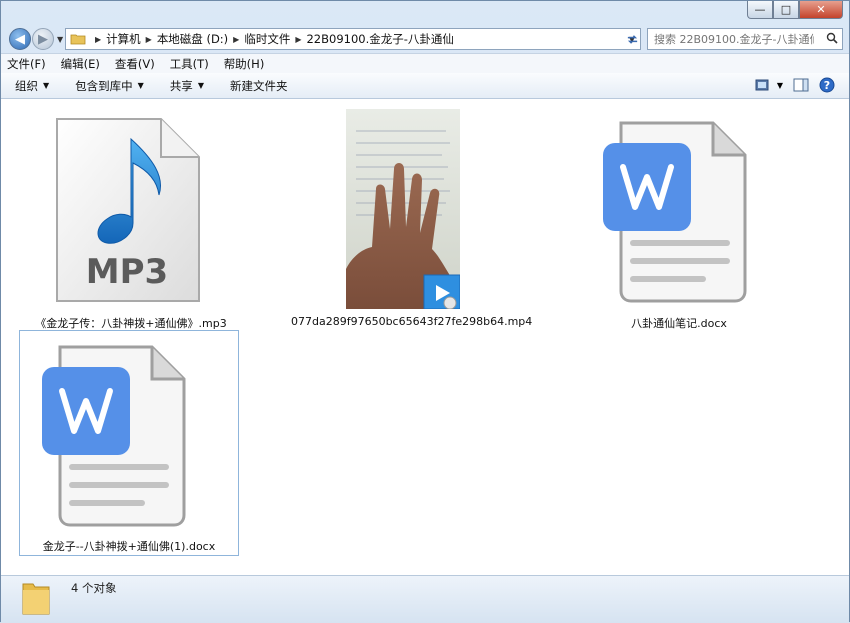  I want to click on file-item-docx: 八卦通仙笔记.docx, so click(679, 221).